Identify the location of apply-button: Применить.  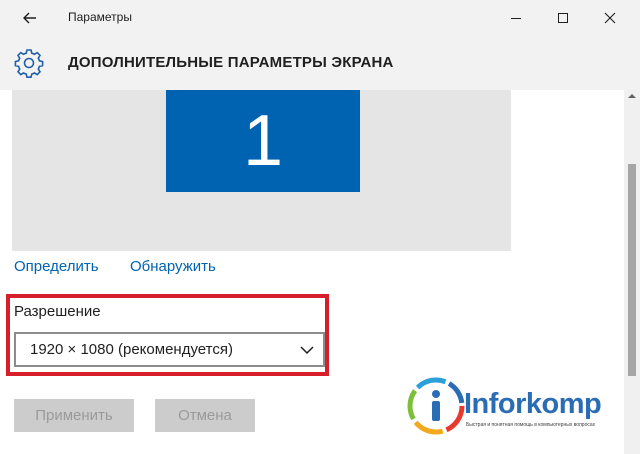
(74, 415).